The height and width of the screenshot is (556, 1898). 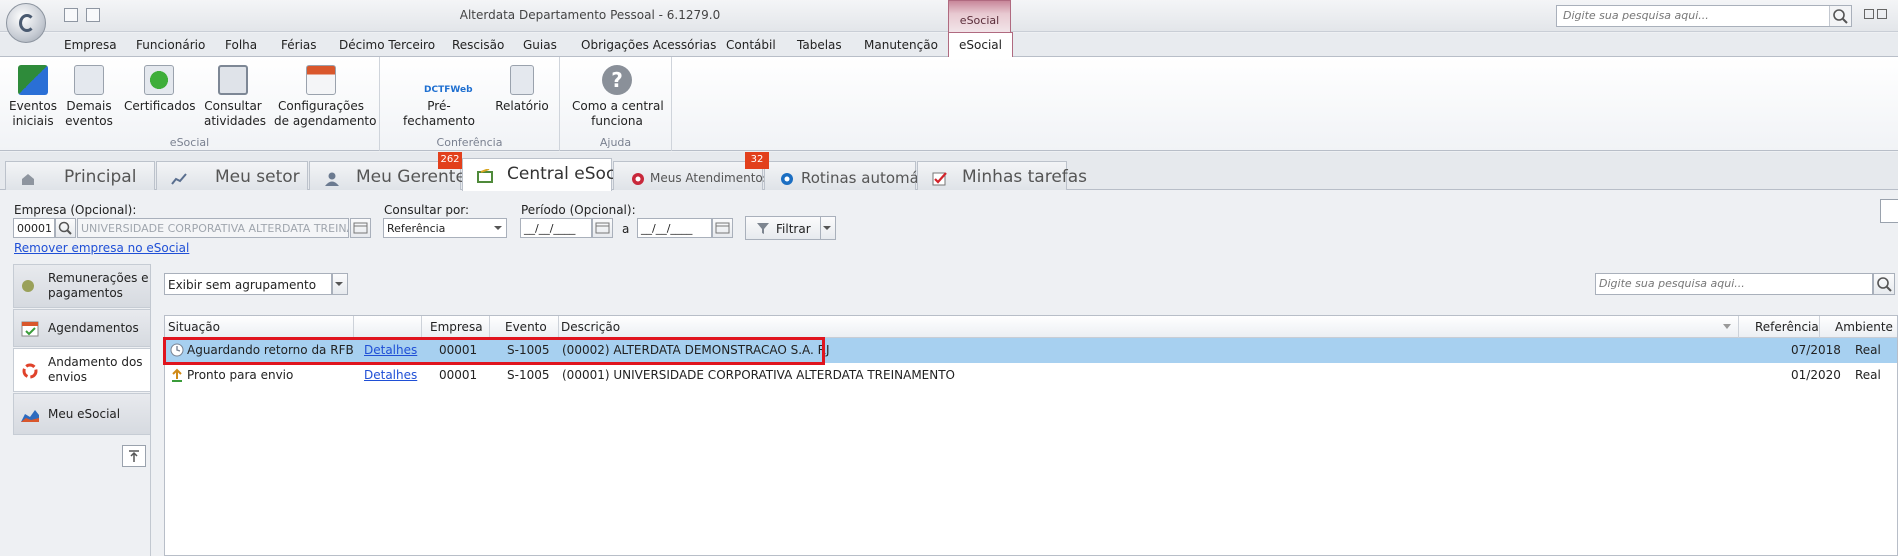 What do you see at coordinates (170, 45) in the screenshot?
I see `menu-funcionario: Funcionário` at bounding box center [170, 45].